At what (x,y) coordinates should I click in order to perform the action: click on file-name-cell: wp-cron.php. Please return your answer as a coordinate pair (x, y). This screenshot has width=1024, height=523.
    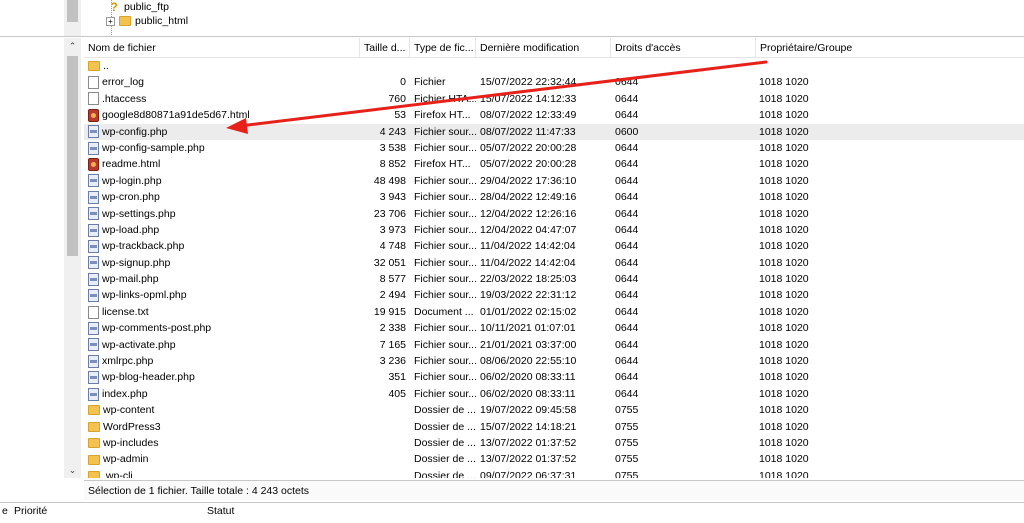
    Looking at the image, I should click on (224, 197).